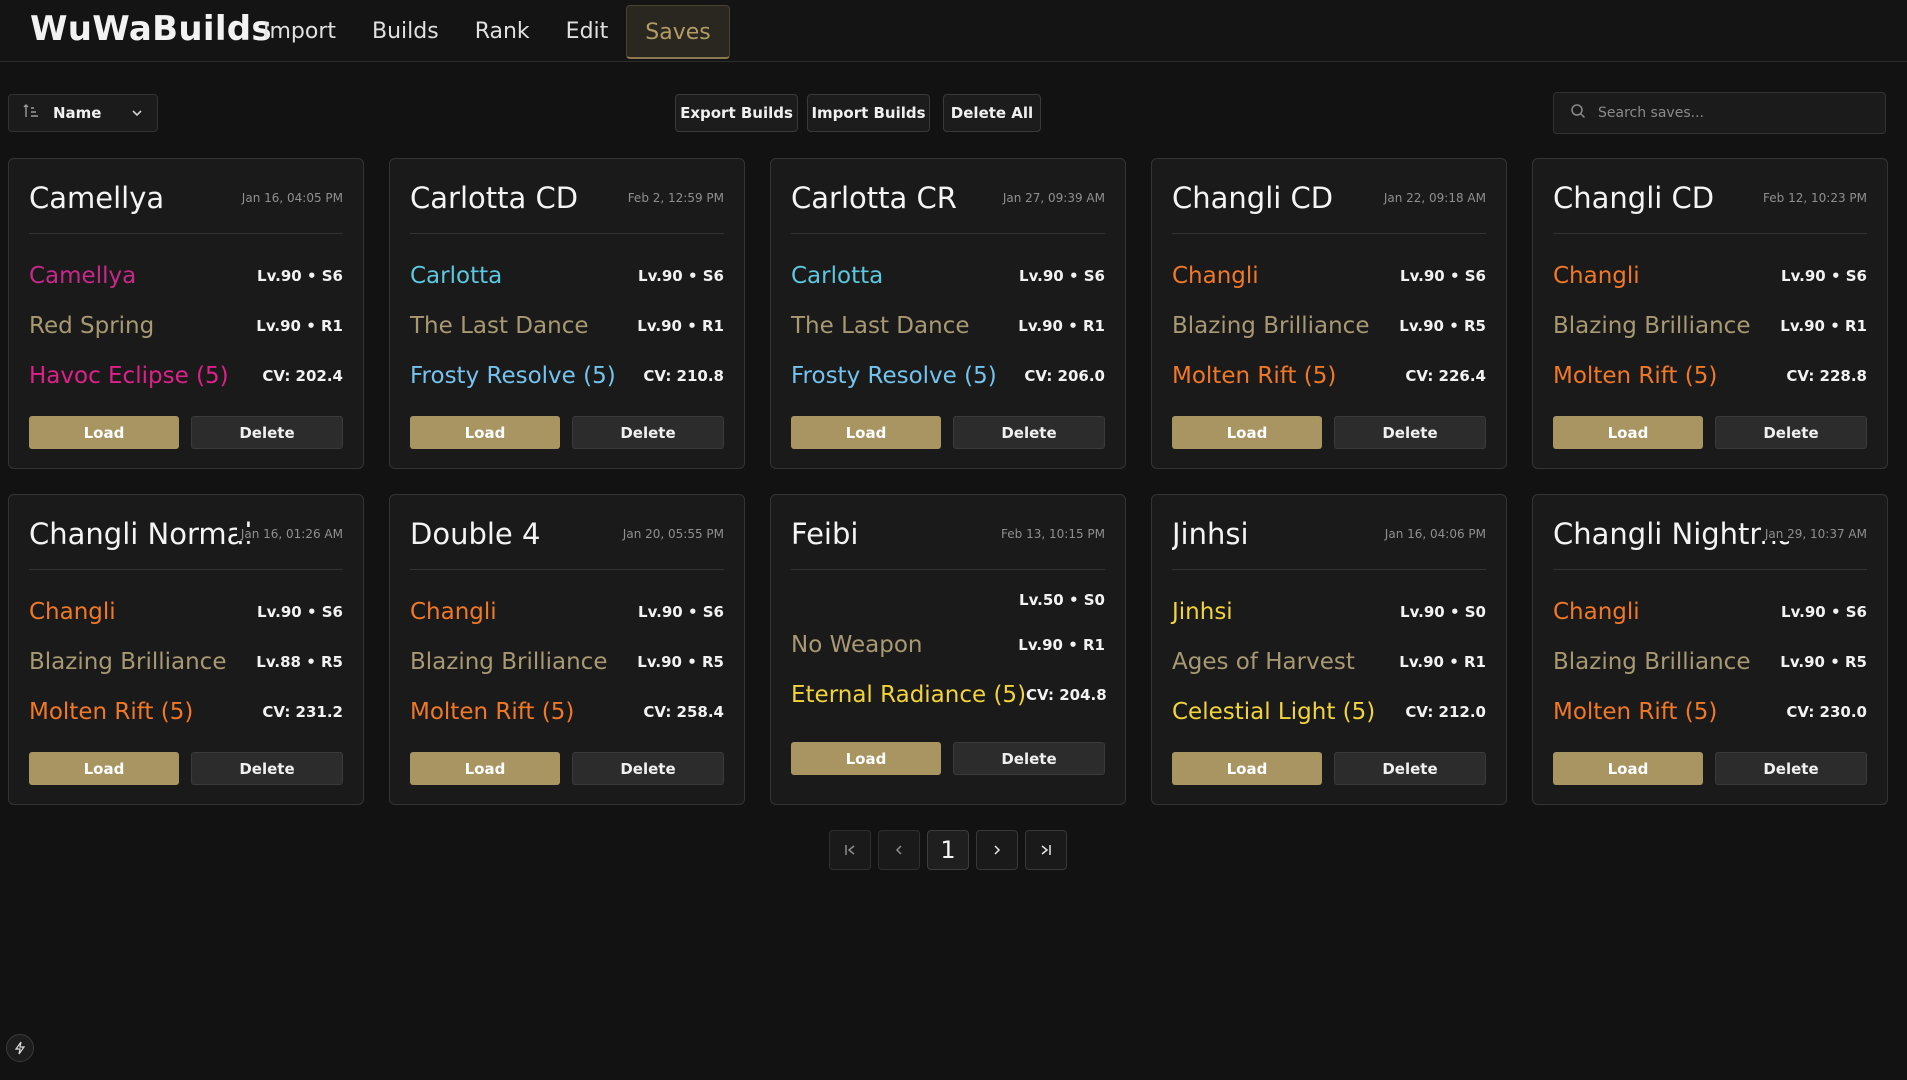 The image size is (1907, 1080). I want to click on echo-row: Frosty Resolve (5) CV: 206.0, so click(948, 376).